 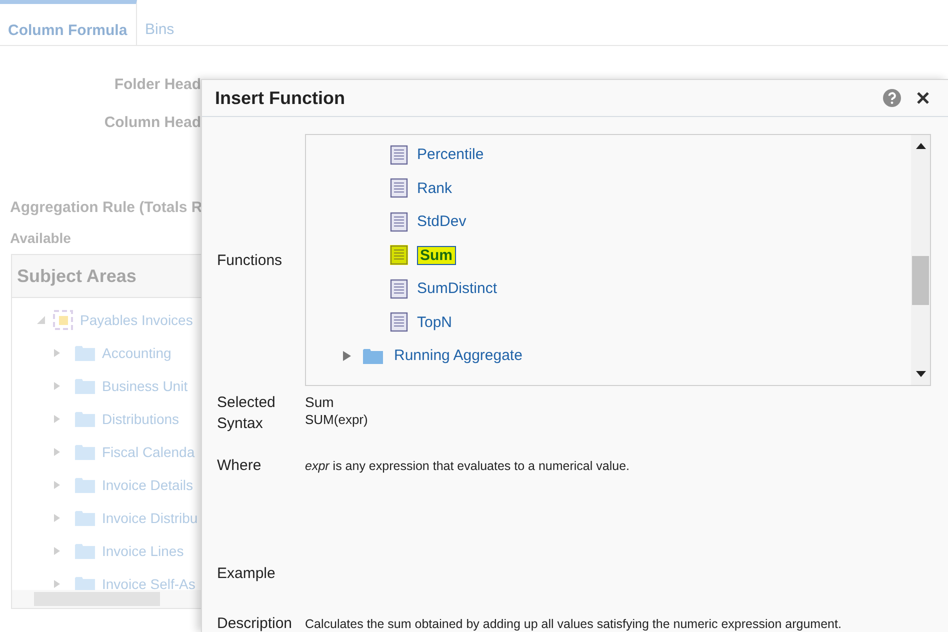 What do you see at coordinates (240, 424) in the screenshot?
I see `field-label: Syntax` at bounding box center [240, 424].